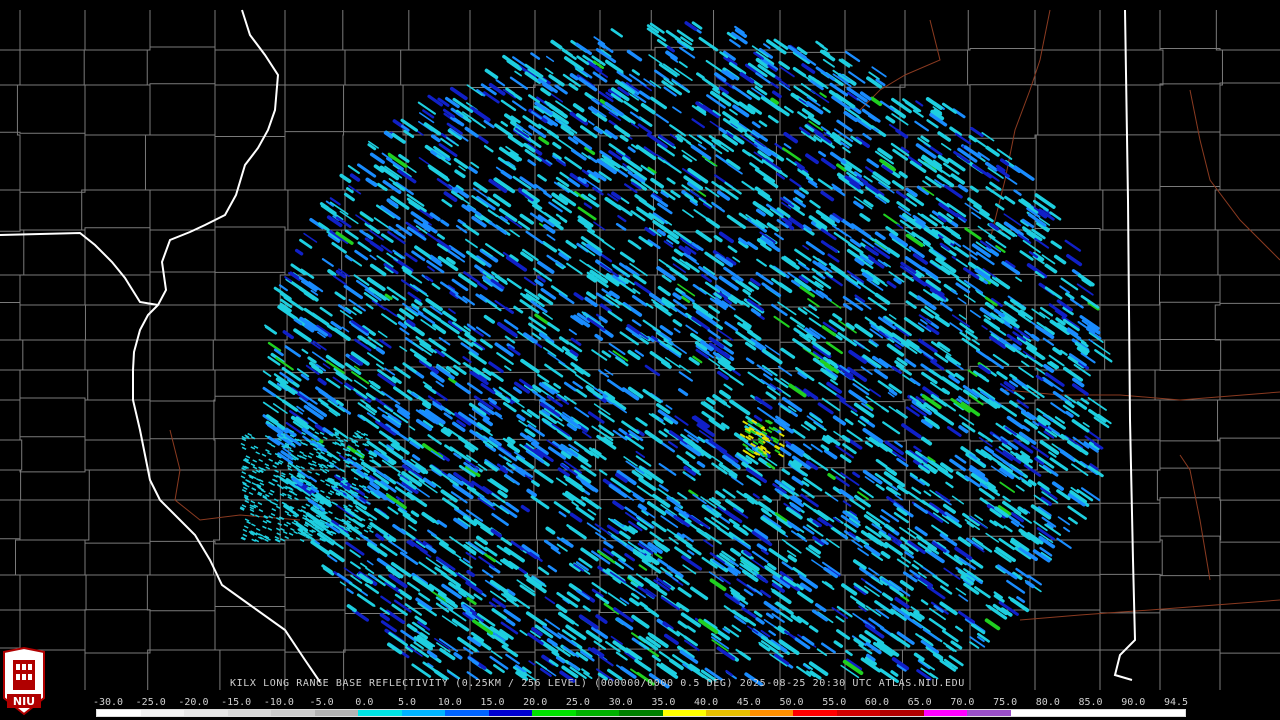 This screenshot has height=720, width=1280. Describe the element at coordinates (449, 702) in the screenshot. I see `scale-tick-label: 10.0` at that location.